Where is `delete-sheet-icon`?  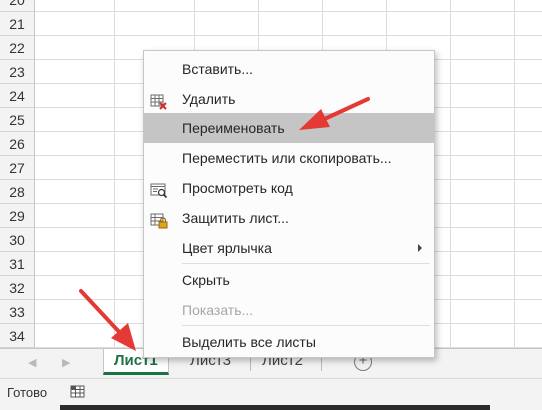
delete-sheet-icon is located at coordinates (159, 100).